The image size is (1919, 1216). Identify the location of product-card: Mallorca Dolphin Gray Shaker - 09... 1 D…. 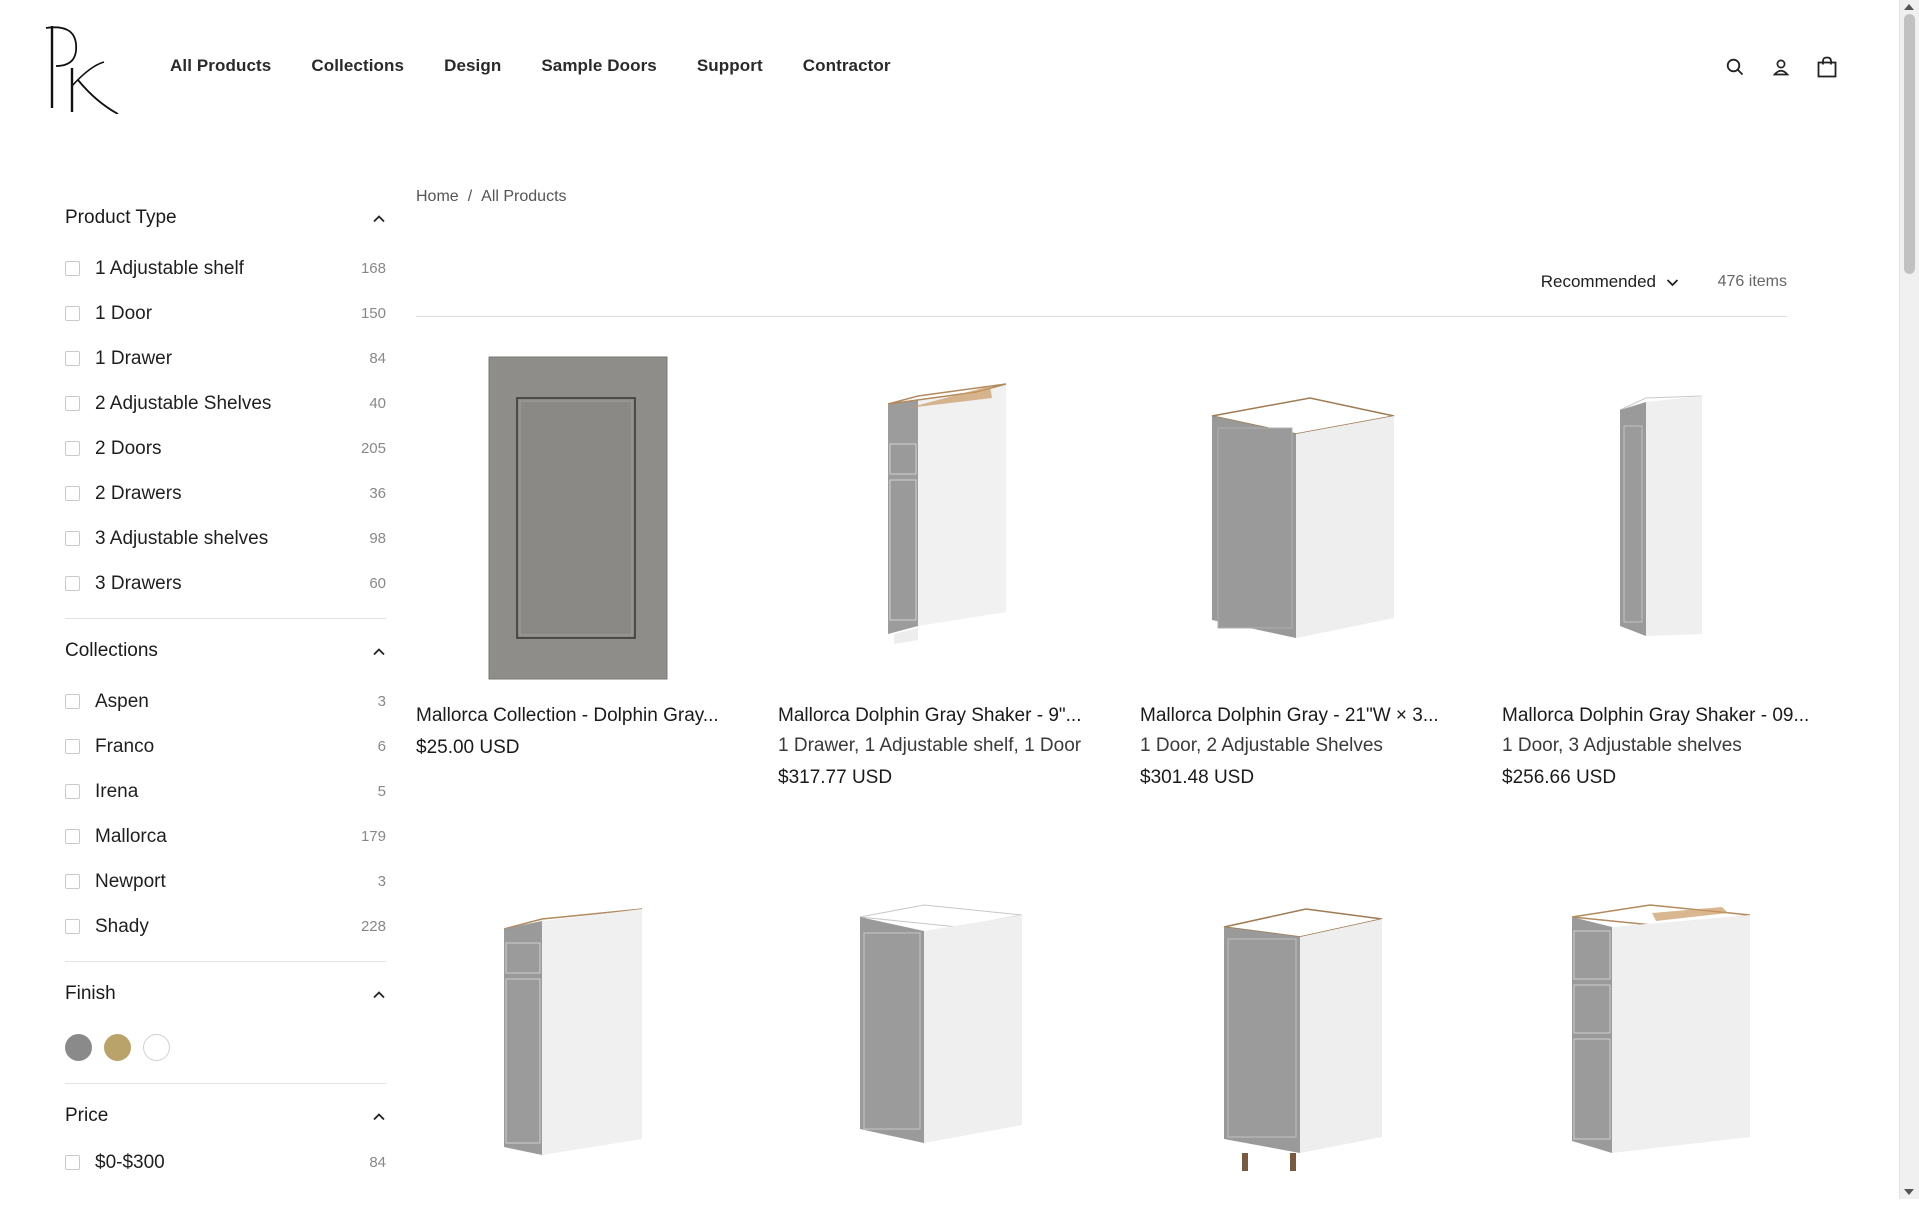
(1667, 572).